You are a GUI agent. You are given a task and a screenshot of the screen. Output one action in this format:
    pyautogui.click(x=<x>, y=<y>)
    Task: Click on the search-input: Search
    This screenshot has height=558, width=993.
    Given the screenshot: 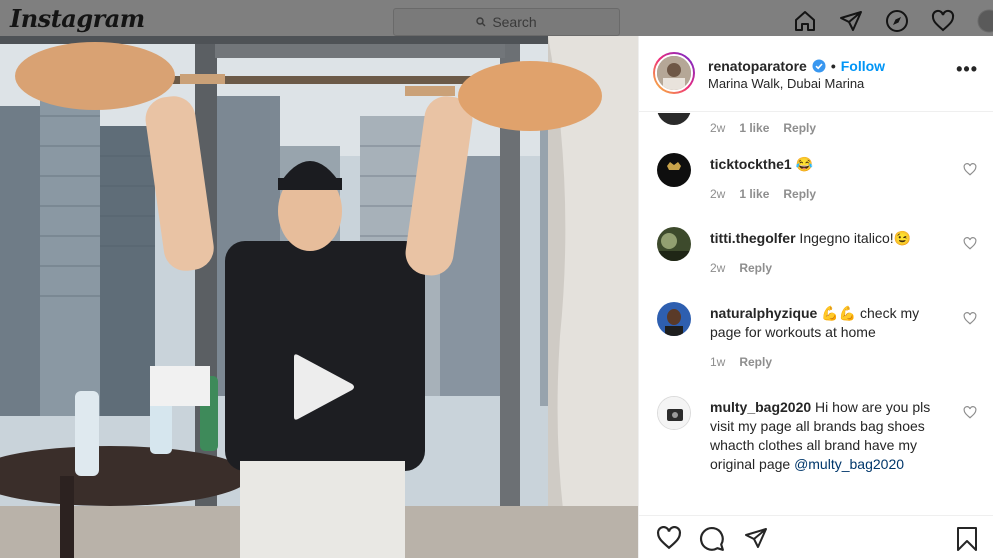 What is the action you would take?
    pyautogui.click(x=506, y=22)
    